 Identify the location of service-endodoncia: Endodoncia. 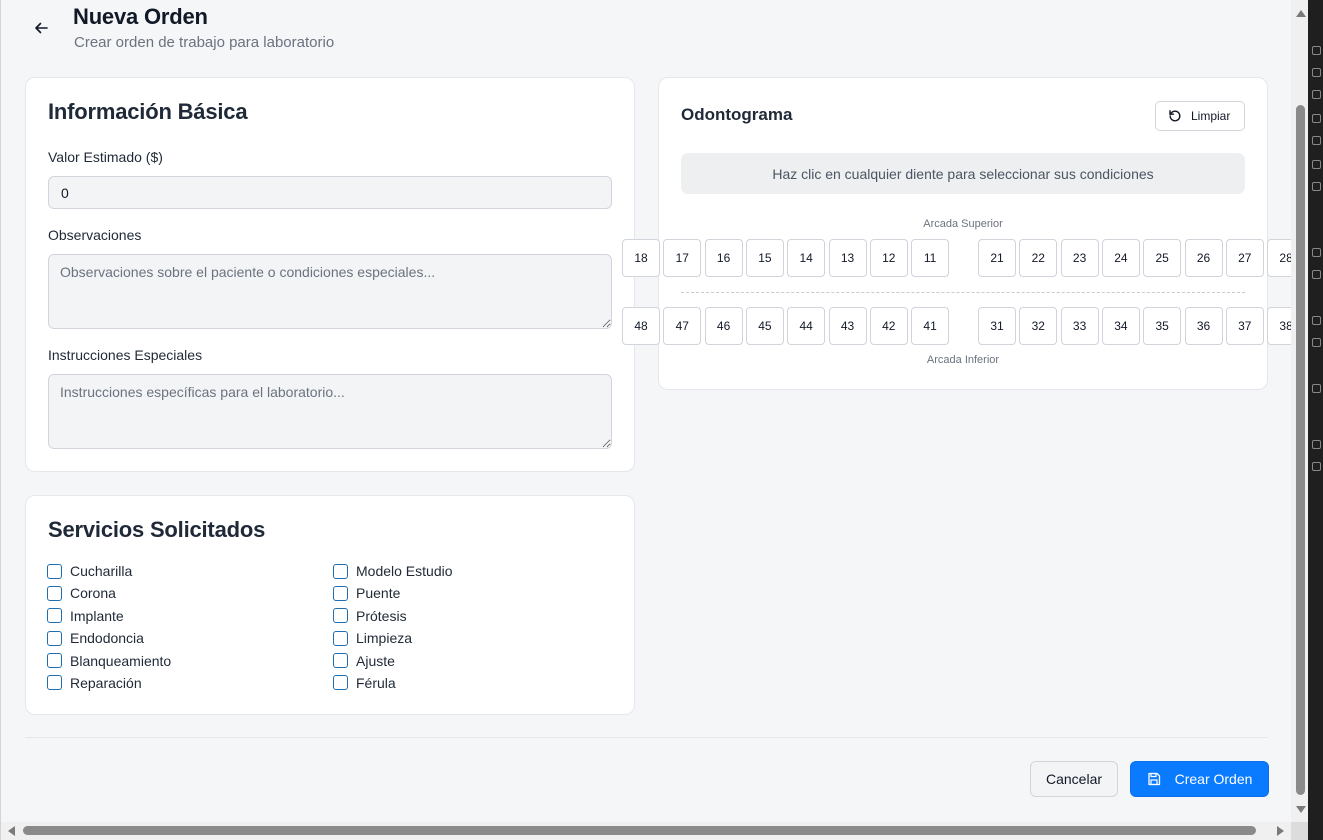
(190, 638).